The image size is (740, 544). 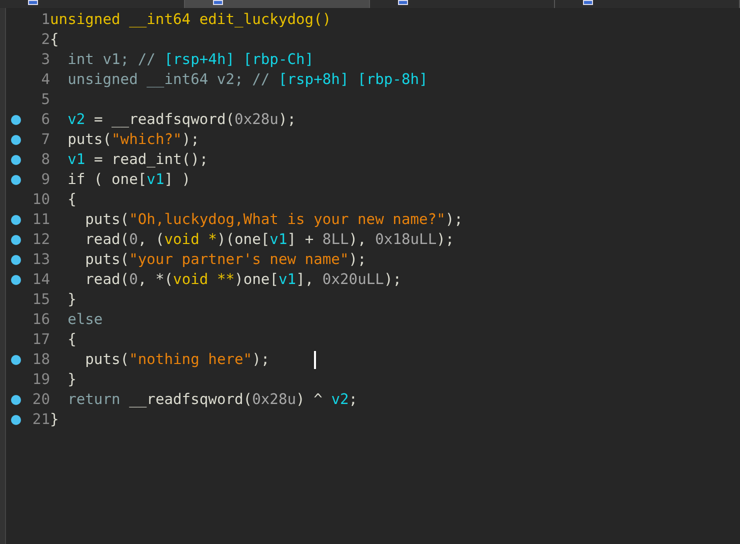 I want to click on code-line: if ( one[v1] ), so click(x=128, y=180).